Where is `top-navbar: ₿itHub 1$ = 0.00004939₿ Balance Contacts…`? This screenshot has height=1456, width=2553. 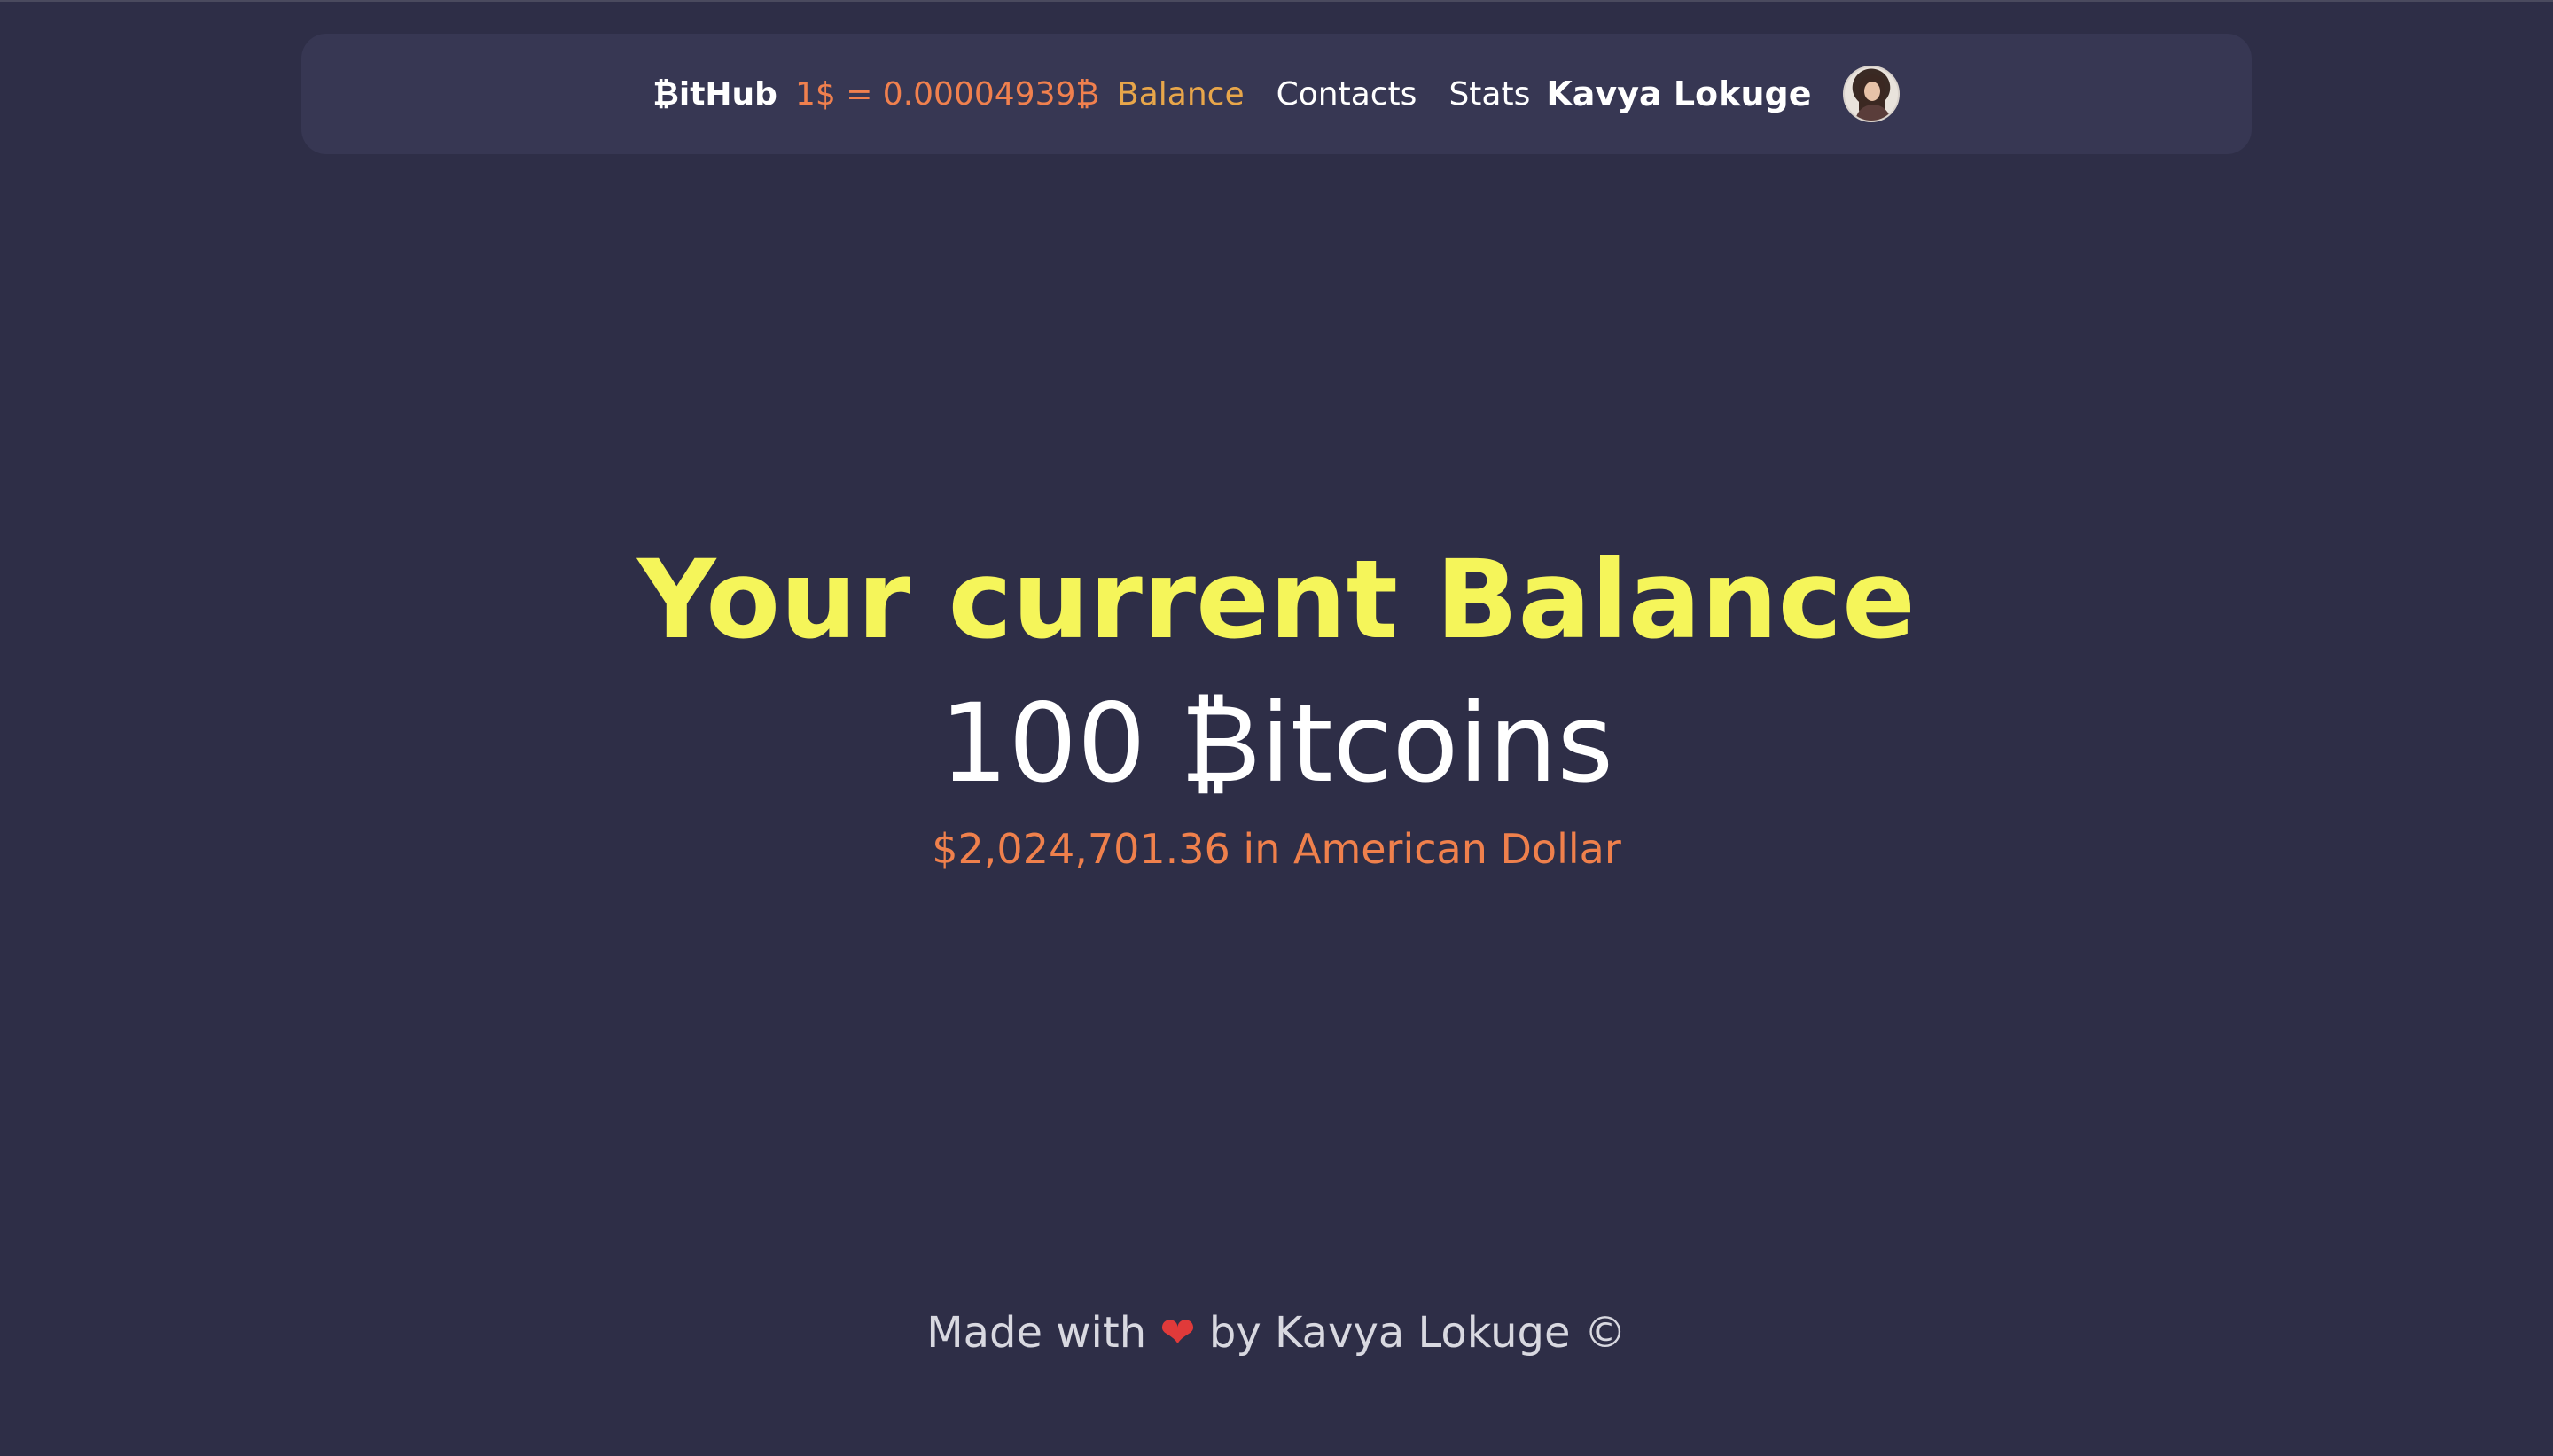
top-navbar: ₿itHub 1$ = 0.00004939₿ Balance Contacts… is located at coordinates (1276, 94).